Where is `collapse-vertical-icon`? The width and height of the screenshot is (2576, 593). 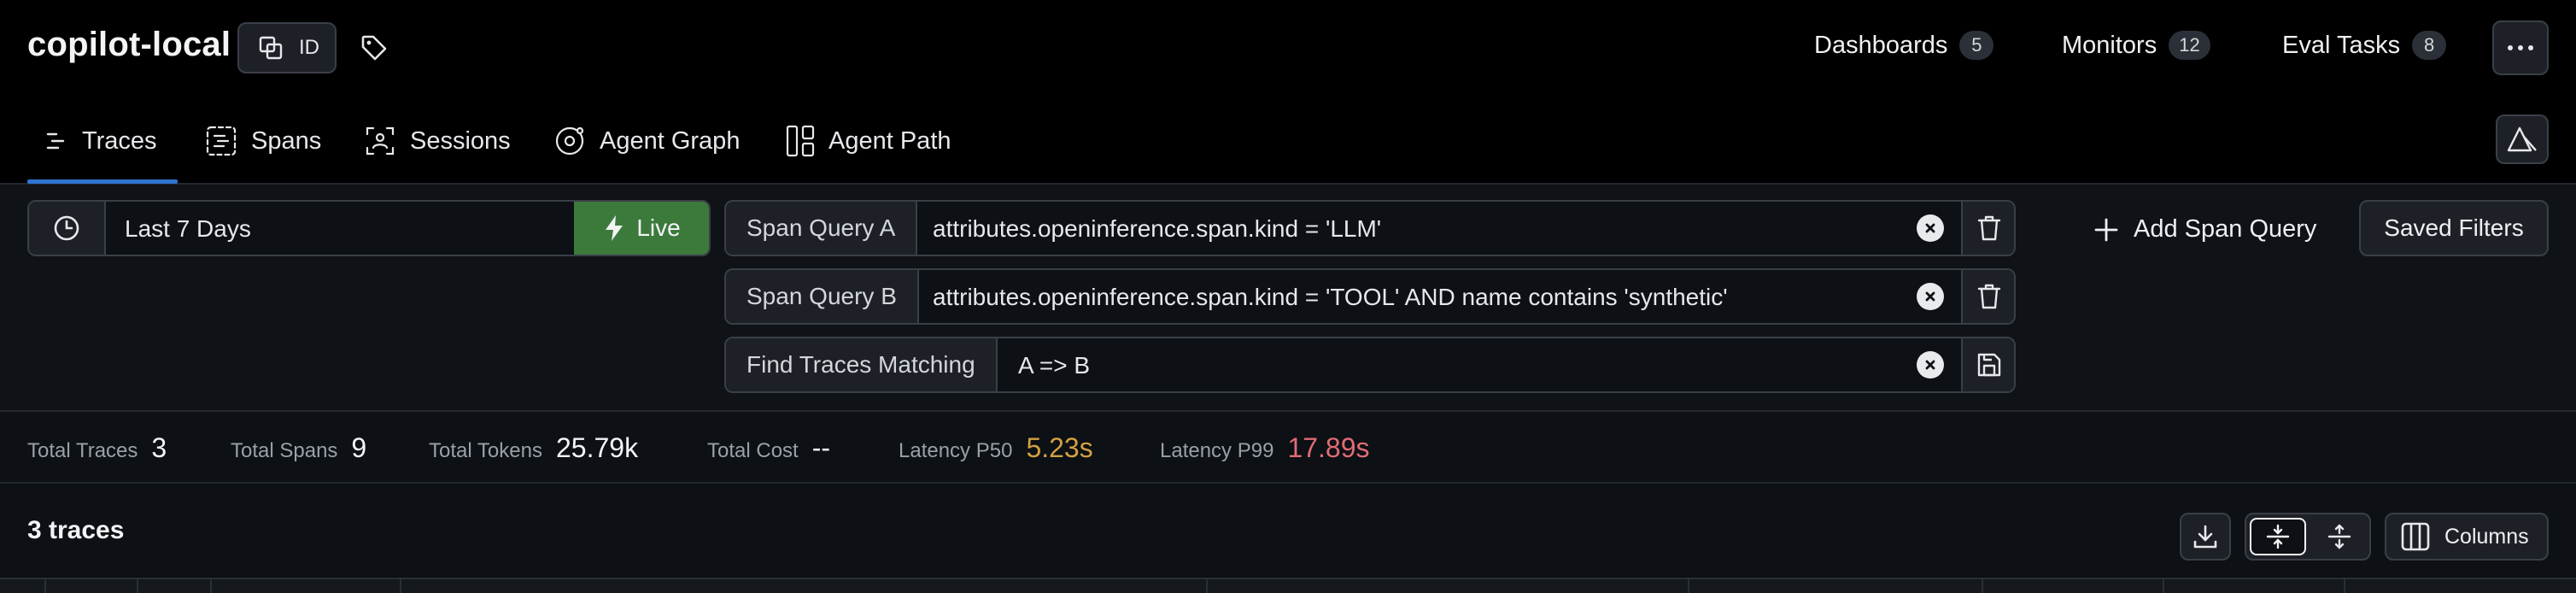
collapse-vertical-icon is located at coordinates (2278, 536).